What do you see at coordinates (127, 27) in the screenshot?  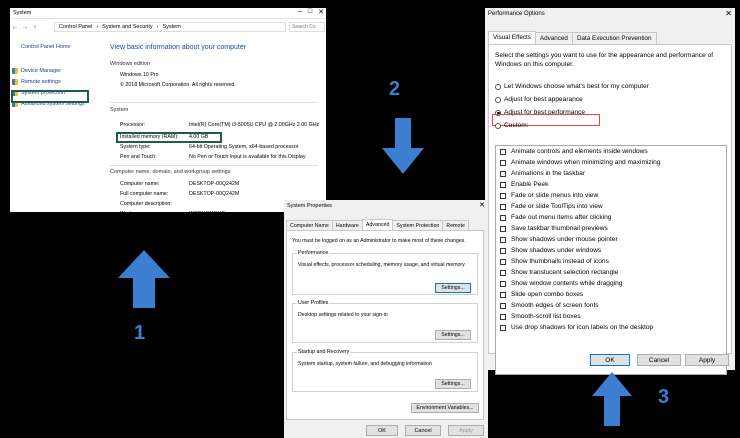 I see `breadcrumb-item: System and Security` at bounding box center [127, 27].